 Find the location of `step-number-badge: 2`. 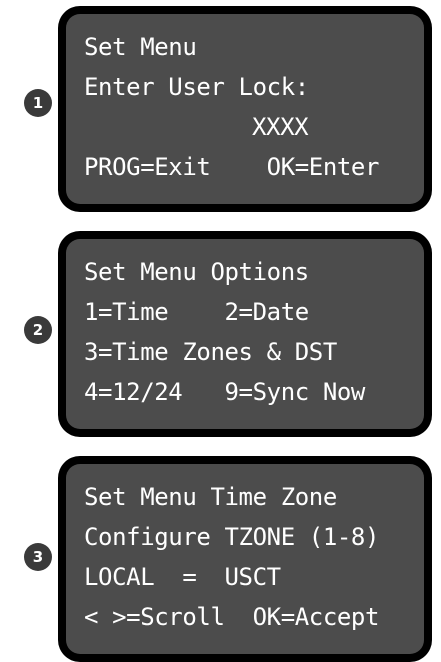

step-number-badge: 2 is located at coordinates (38, 330).